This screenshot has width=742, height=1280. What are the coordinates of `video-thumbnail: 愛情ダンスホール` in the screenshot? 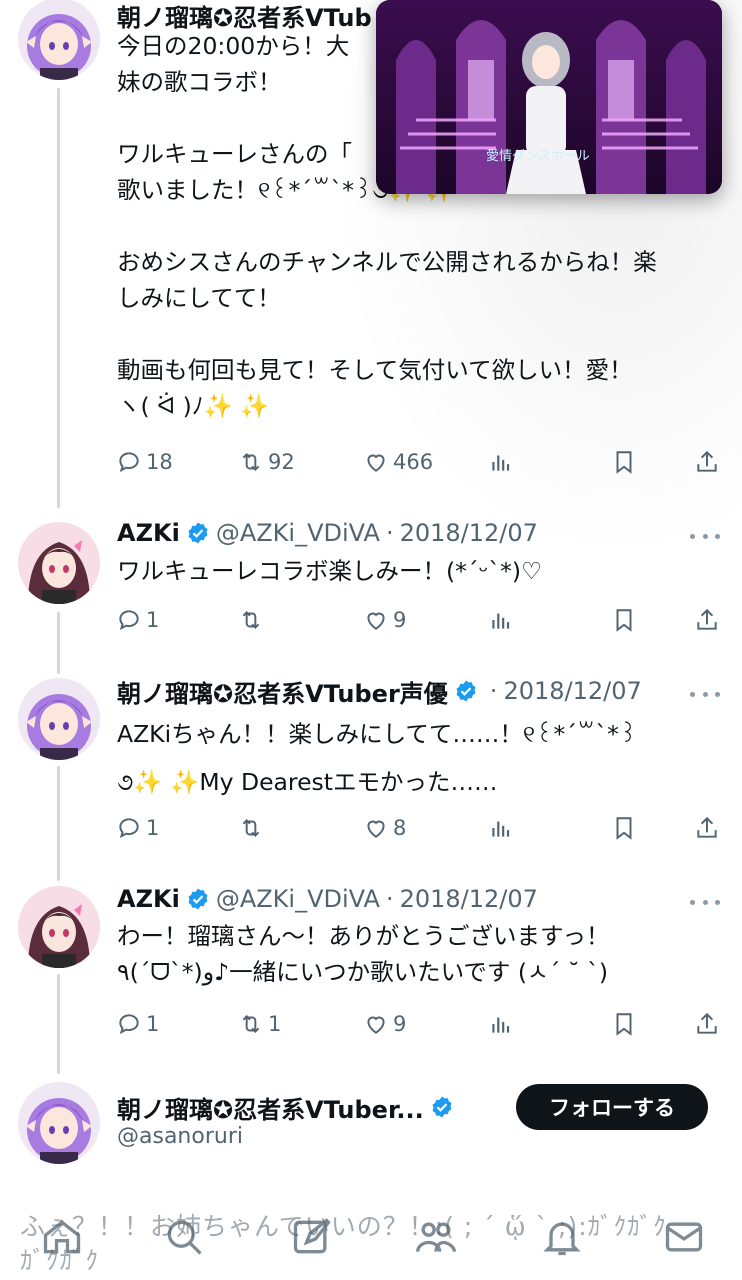 It's located at (549, 97).